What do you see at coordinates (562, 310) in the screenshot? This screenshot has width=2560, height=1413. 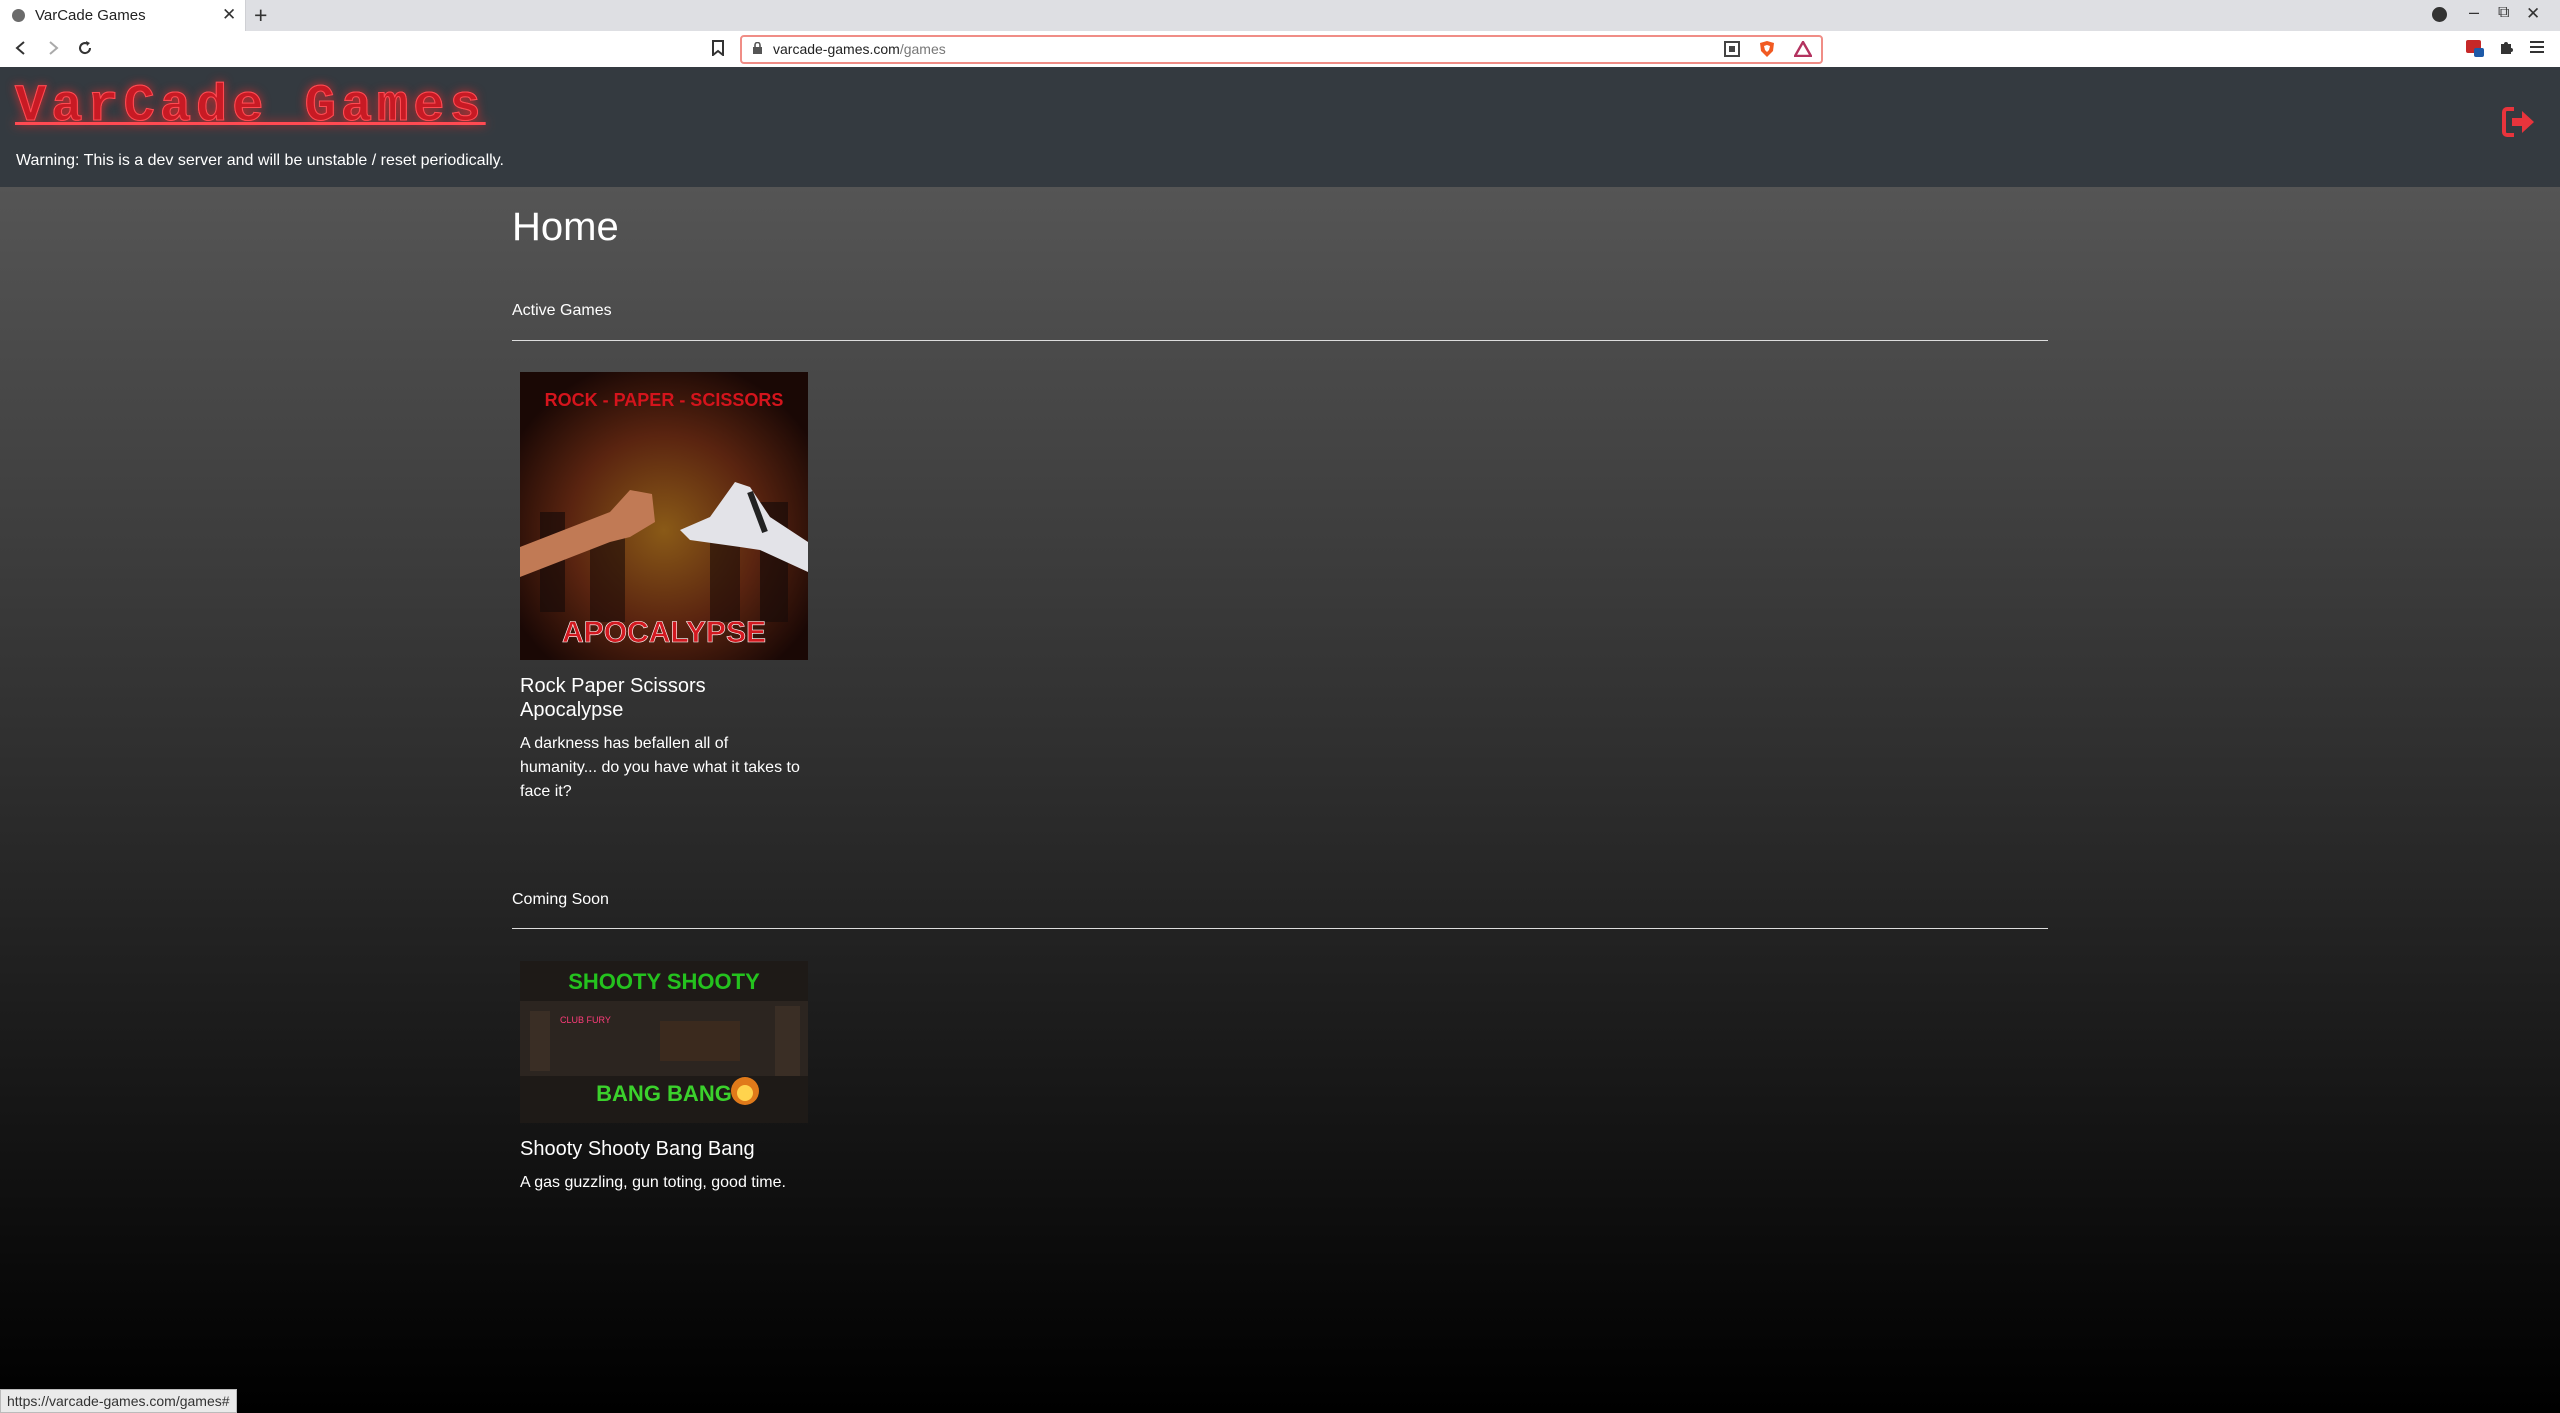 I see `section-title-active: Active Games` at bounding box center [562, 310].